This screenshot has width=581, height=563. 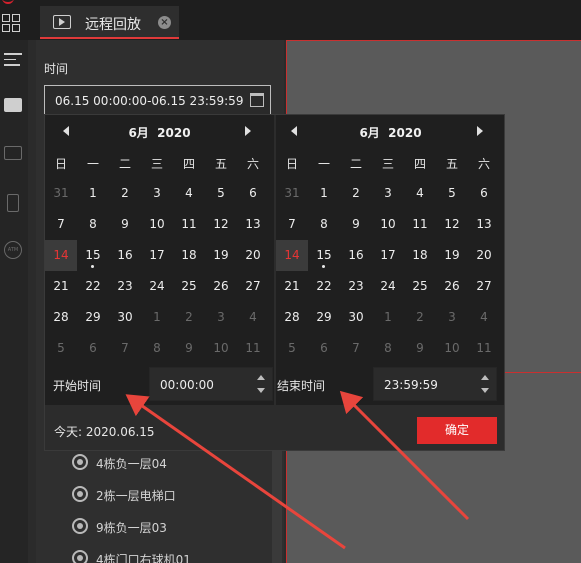 What do you see at coordinates (435, 384) in the screenshot?
I see `end-time-input: 23:59:59` at bounding box center [435, 384].